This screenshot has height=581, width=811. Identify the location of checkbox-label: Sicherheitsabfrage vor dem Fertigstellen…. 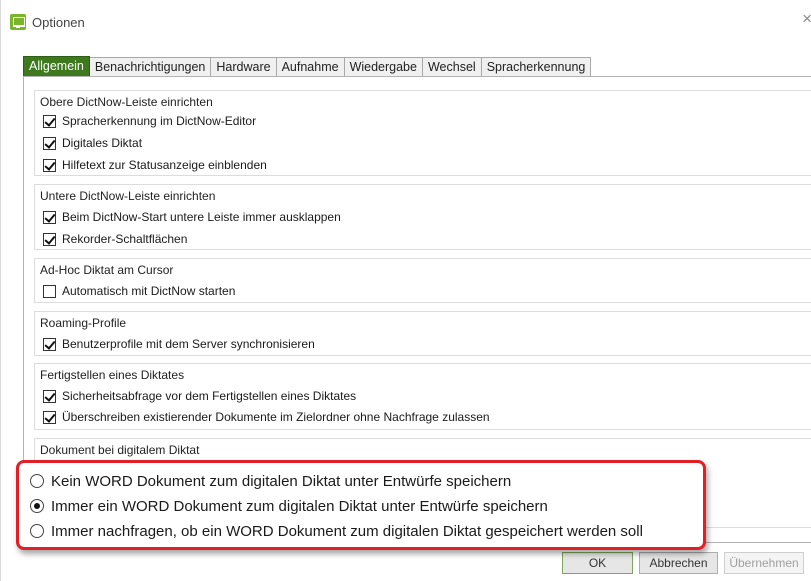
(209, 396).